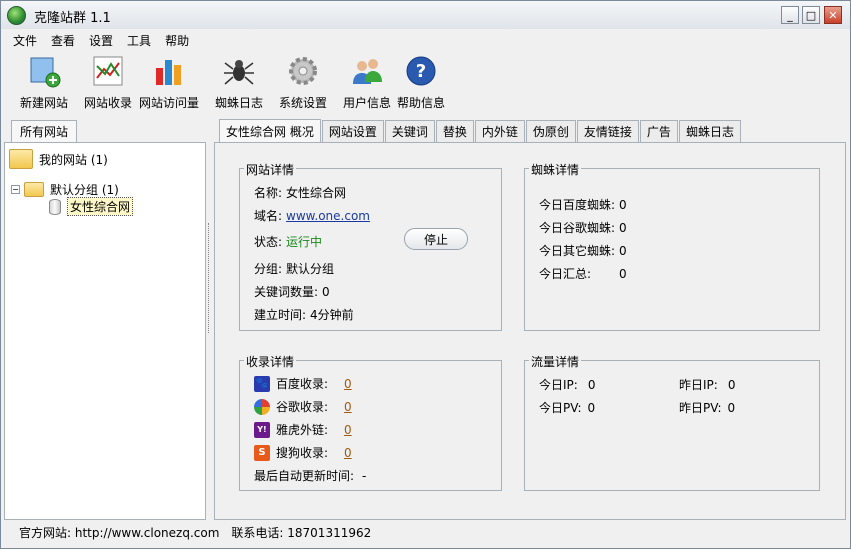 The height and width of the screenshot is (549, 851). I want to click on site-name-row: 名称: 女性综合网, so click(300, 192).